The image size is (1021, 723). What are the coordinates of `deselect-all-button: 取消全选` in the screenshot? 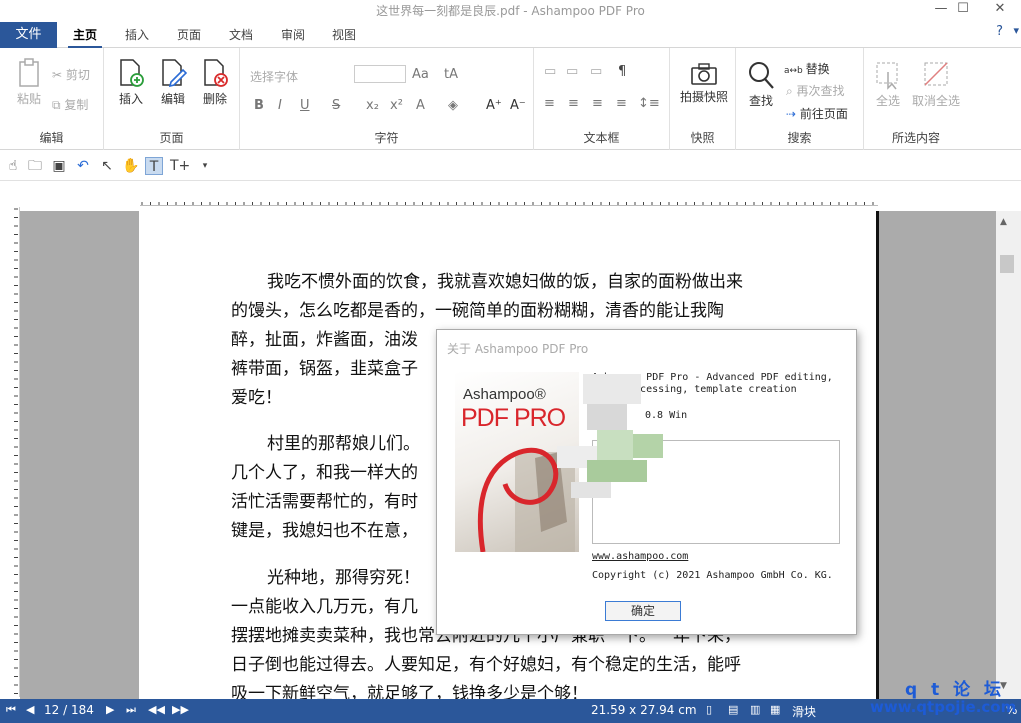 It's located at (936, 84).